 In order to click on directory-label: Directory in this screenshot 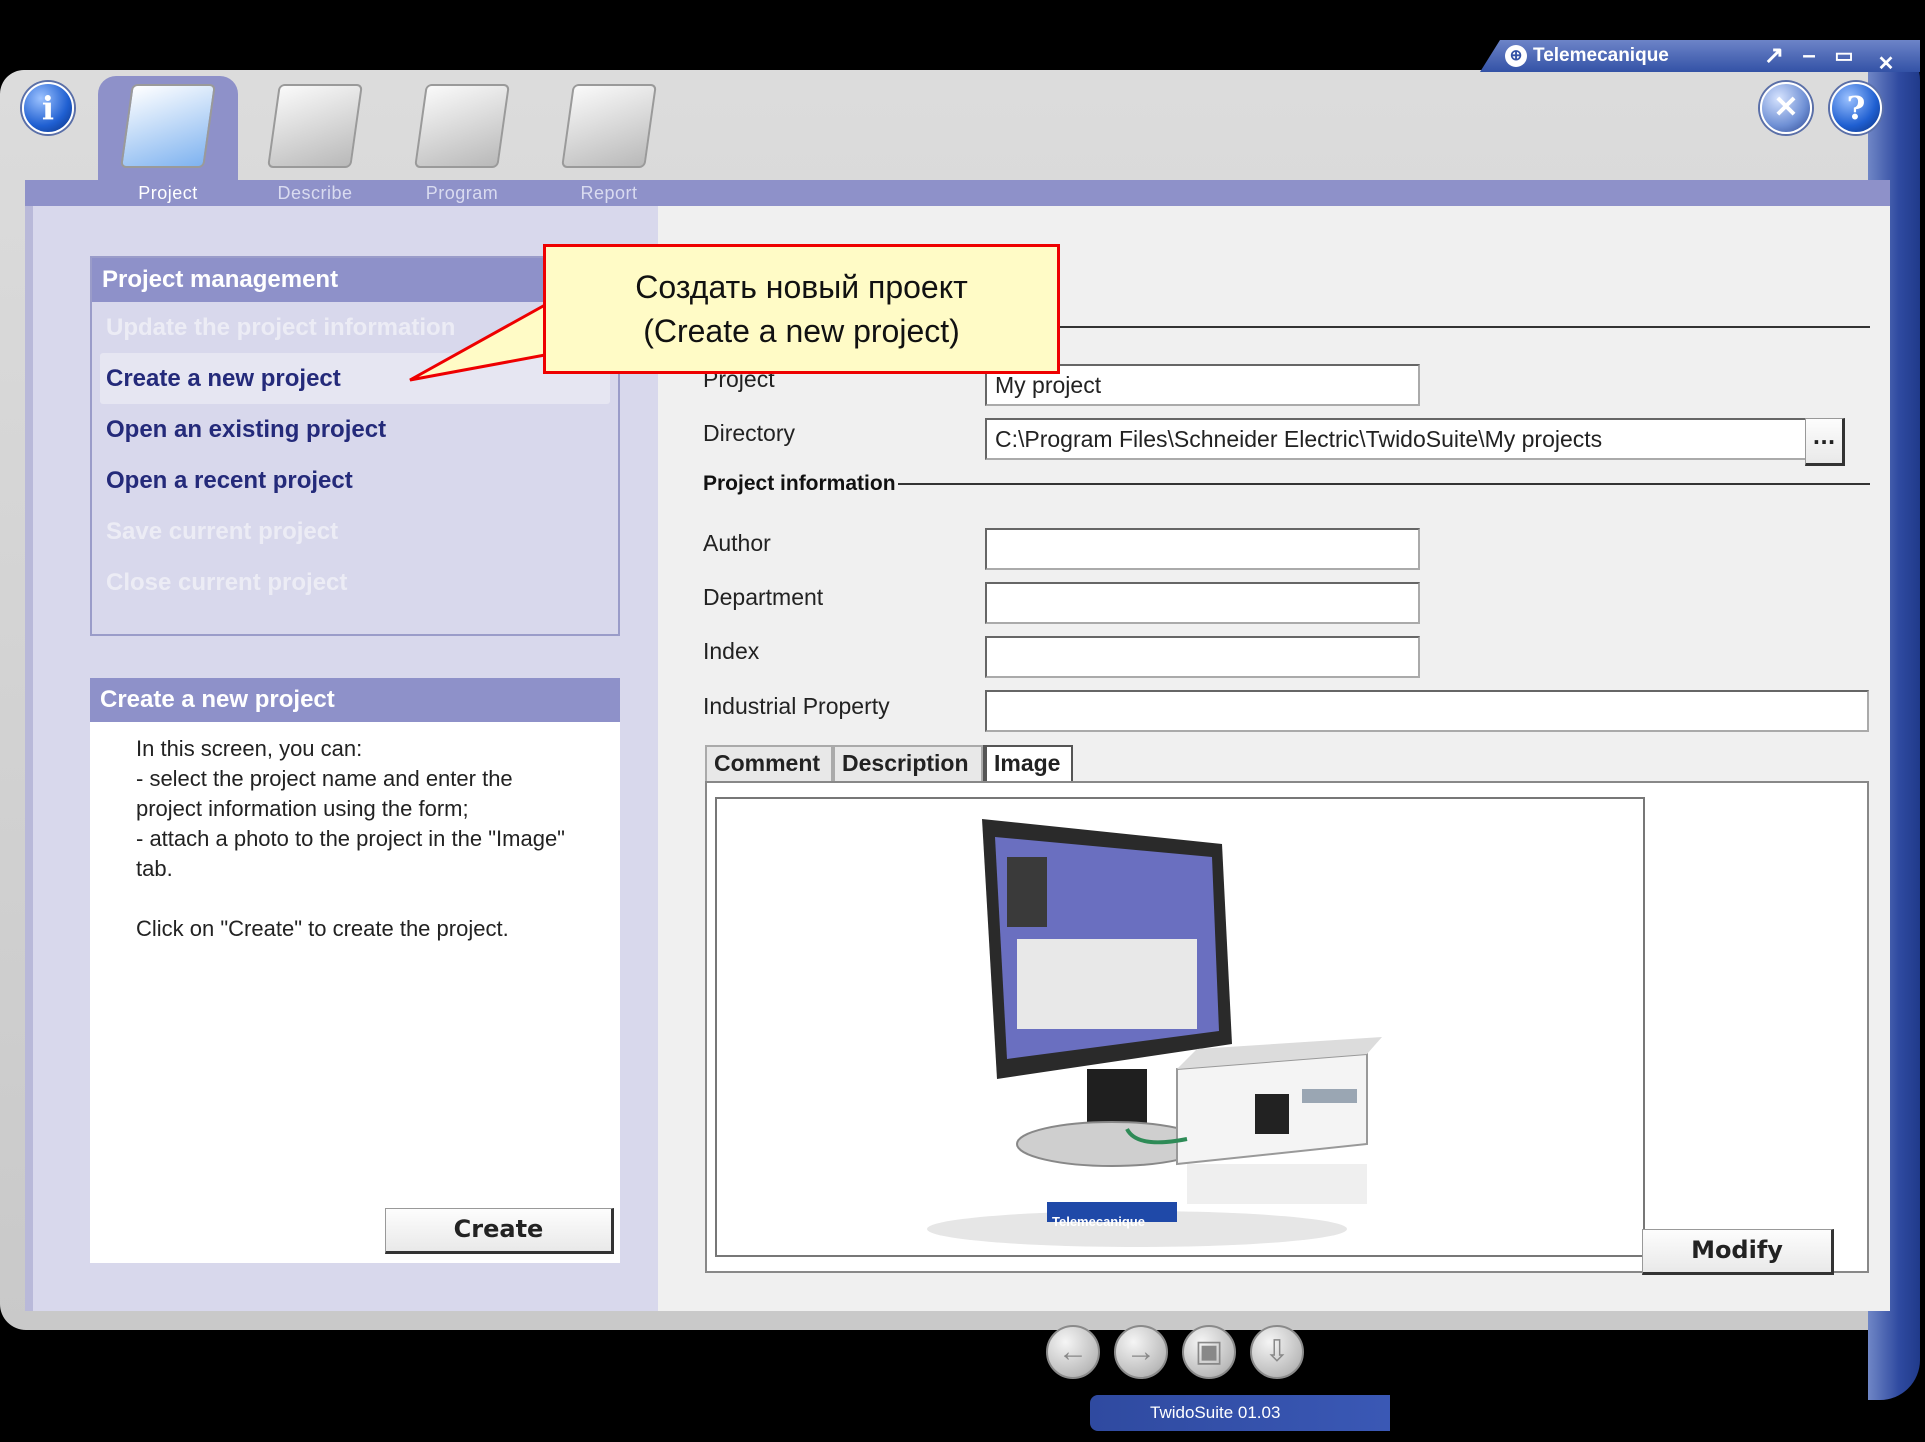, I will do `click(749, 433)`.